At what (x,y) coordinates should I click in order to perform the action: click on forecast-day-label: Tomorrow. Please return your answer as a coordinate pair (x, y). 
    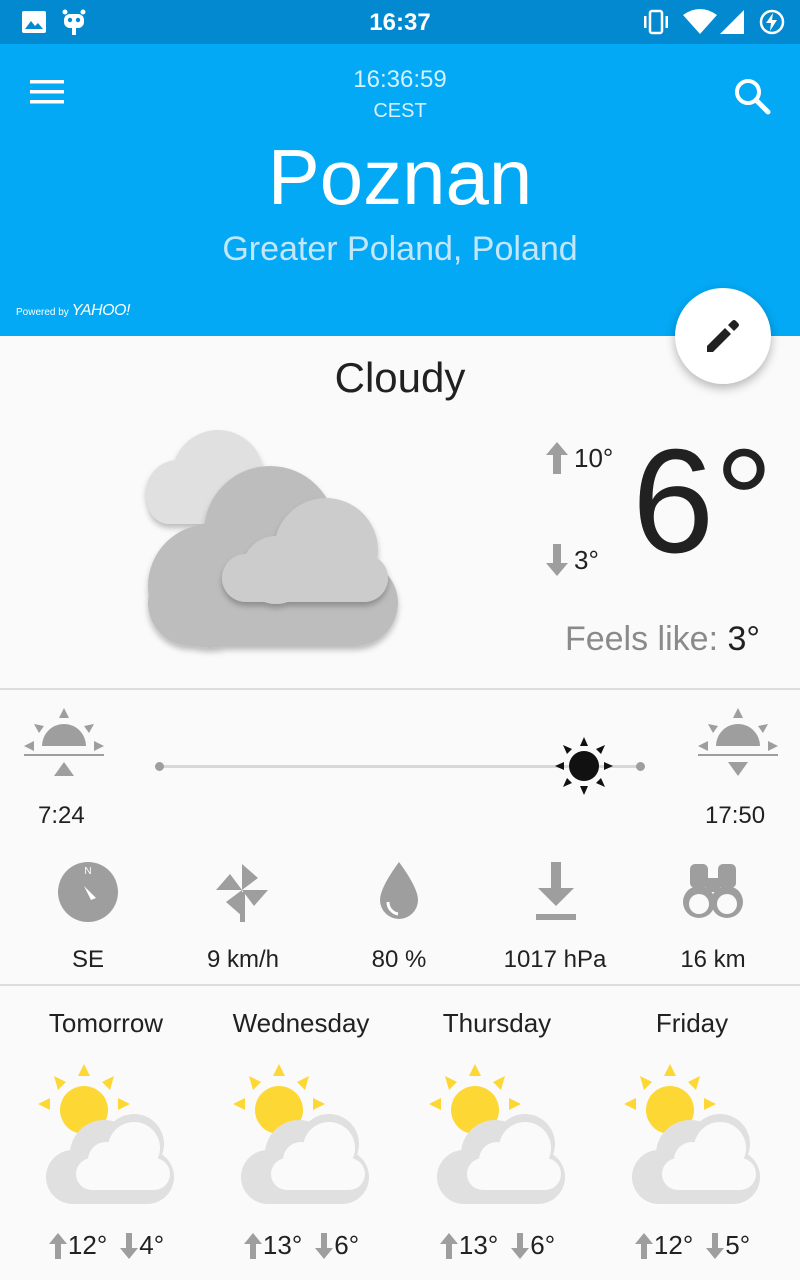
    Looking at the image, I should click on (106, 1023).